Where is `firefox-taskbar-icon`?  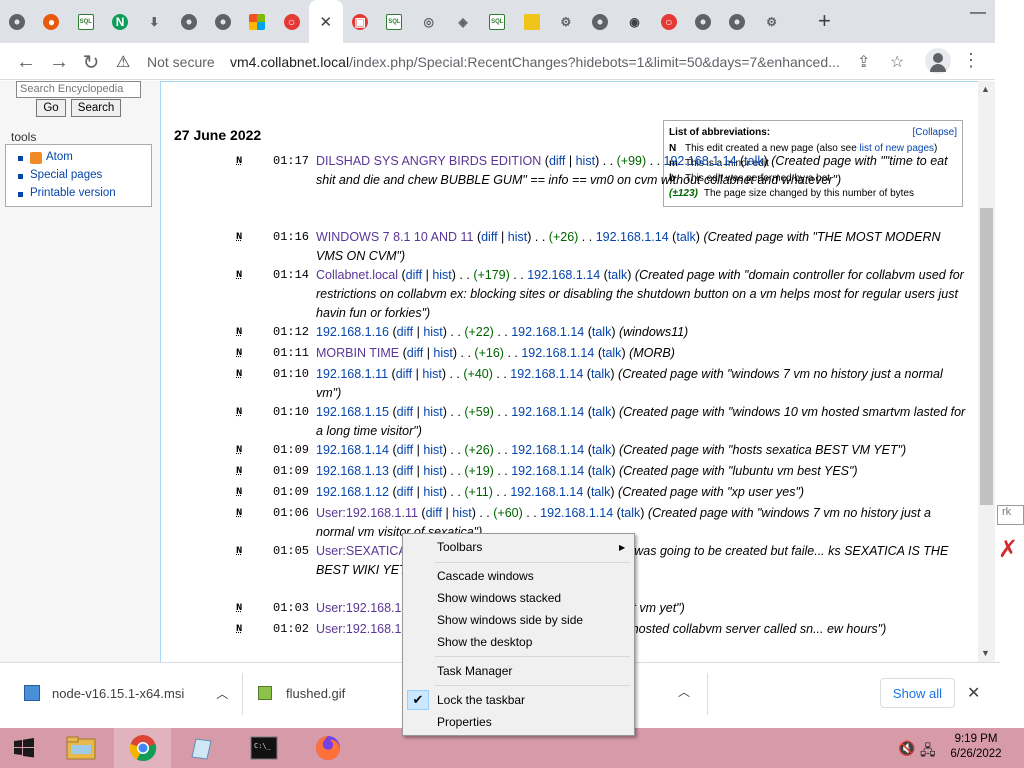 firefox-taskbar-icon is located at coordinates (327, 748).